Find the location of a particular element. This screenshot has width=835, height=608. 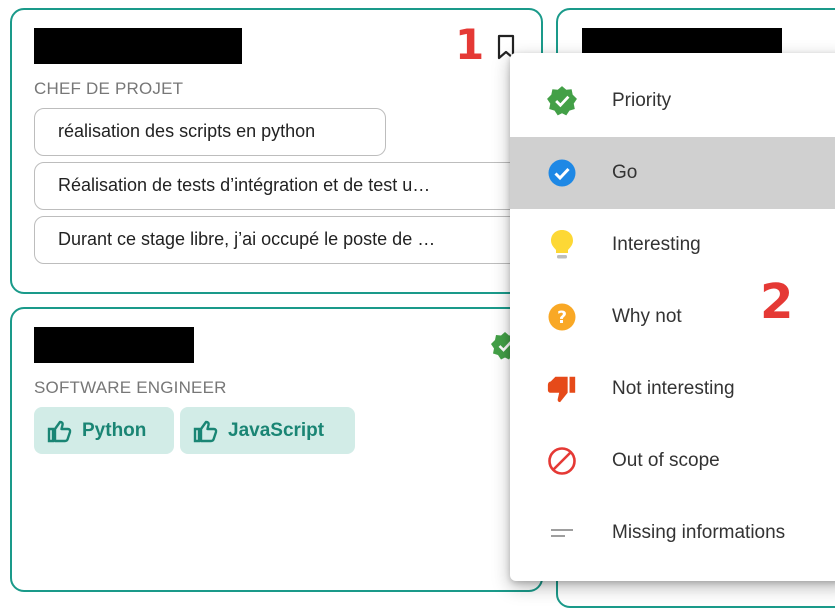

annotation-number-1: 1 is located at coordinates (470, 44).